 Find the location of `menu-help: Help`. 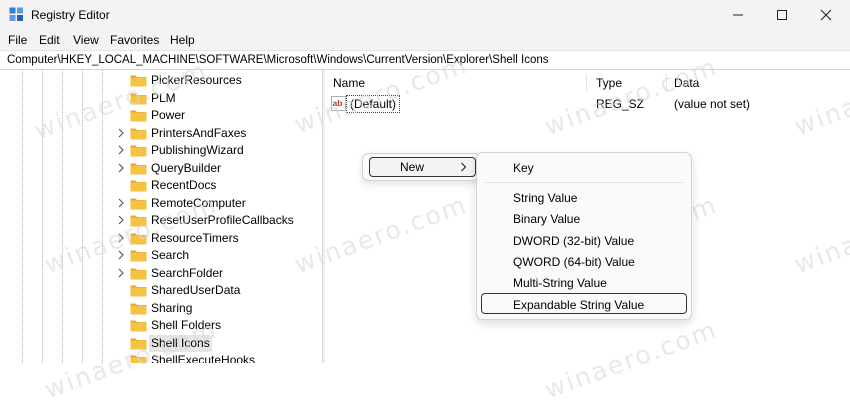

menu-help: Help is located at coordinates (182, 40).